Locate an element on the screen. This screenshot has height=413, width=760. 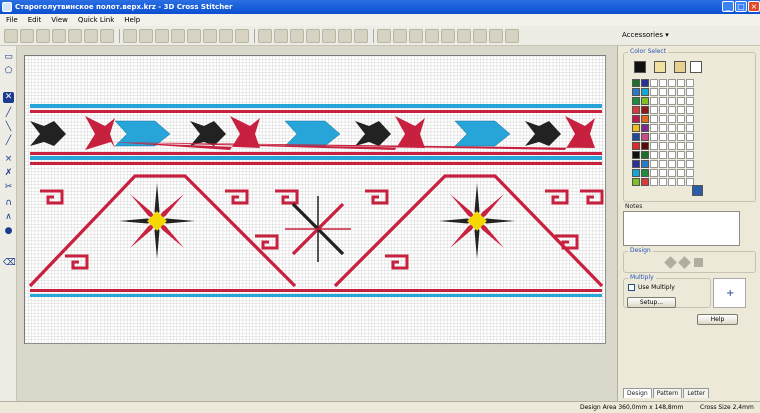
move-icon is located at coordinates (329, 35).